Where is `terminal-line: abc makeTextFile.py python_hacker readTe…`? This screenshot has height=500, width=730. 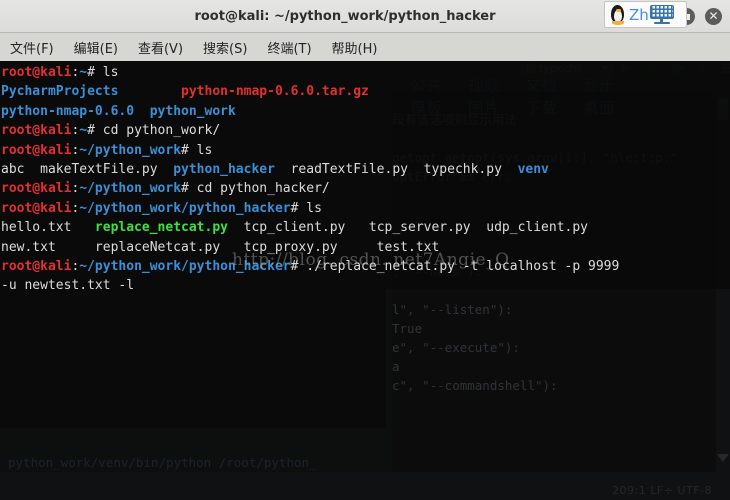
terminal-line: abc makeTextFile.py python_hacker readTe… is located at coordinates (275, 170).